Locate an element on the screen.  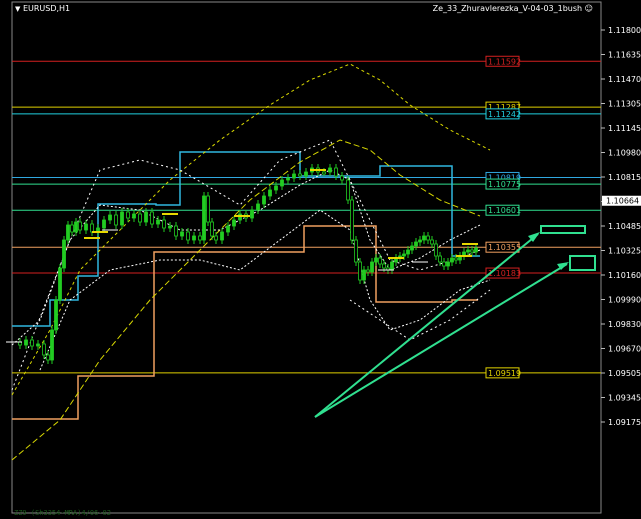
axis-price-label: 1.09990 is located at coordinates (624, 300).